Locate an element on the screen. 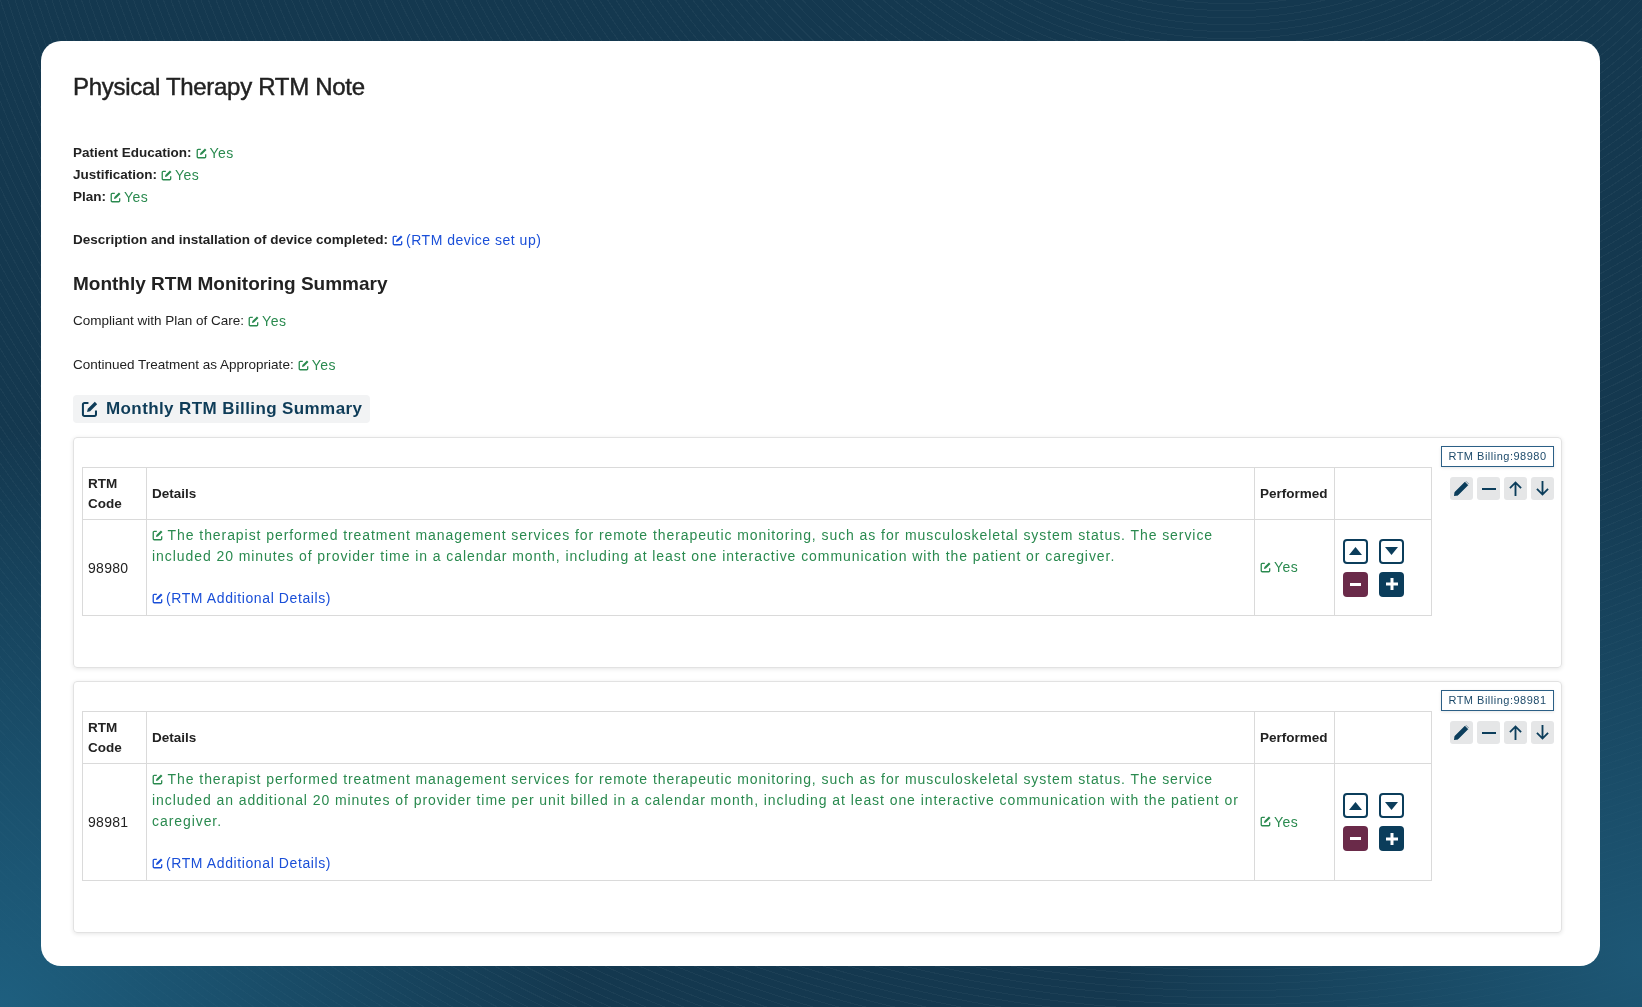 This screenshot has height=1007, width=1642. table-cell: 98981 is located at coordinates (114, 822).